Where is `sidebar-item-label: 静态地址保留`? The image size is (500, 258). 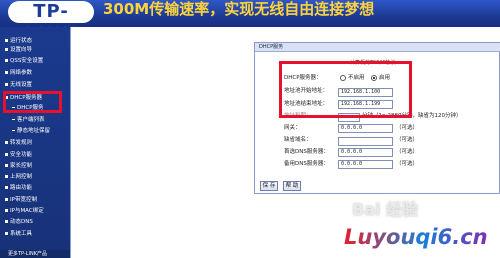
sidebar-item-label: 静态地址保留 is located at coordinates (34, 131).